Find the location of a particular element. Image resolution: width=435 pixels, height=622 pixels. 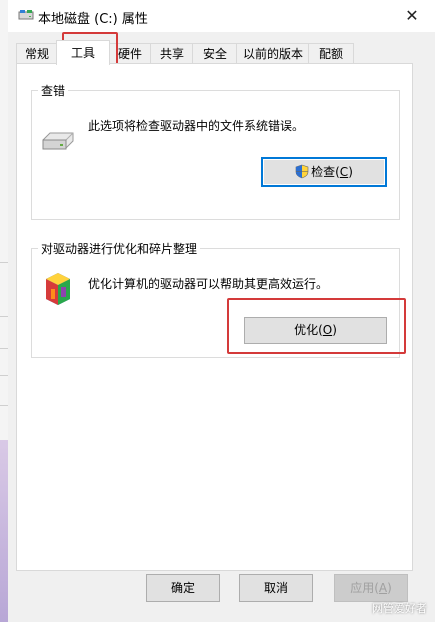

apply-button-accesskey: A is located at coordinates (383, 588).